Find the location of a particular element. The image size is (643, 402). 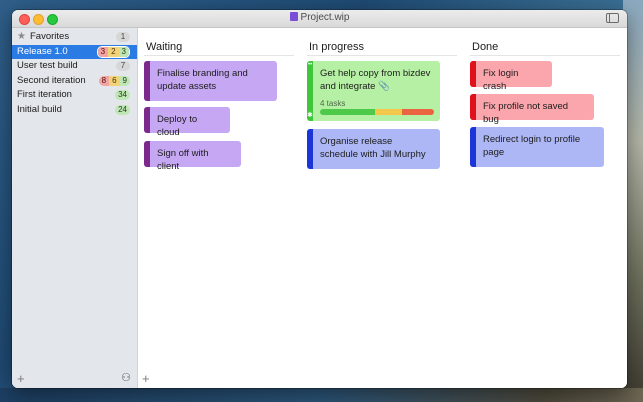

card: Finalise branding and update assets is located at coordinates (210, 81).